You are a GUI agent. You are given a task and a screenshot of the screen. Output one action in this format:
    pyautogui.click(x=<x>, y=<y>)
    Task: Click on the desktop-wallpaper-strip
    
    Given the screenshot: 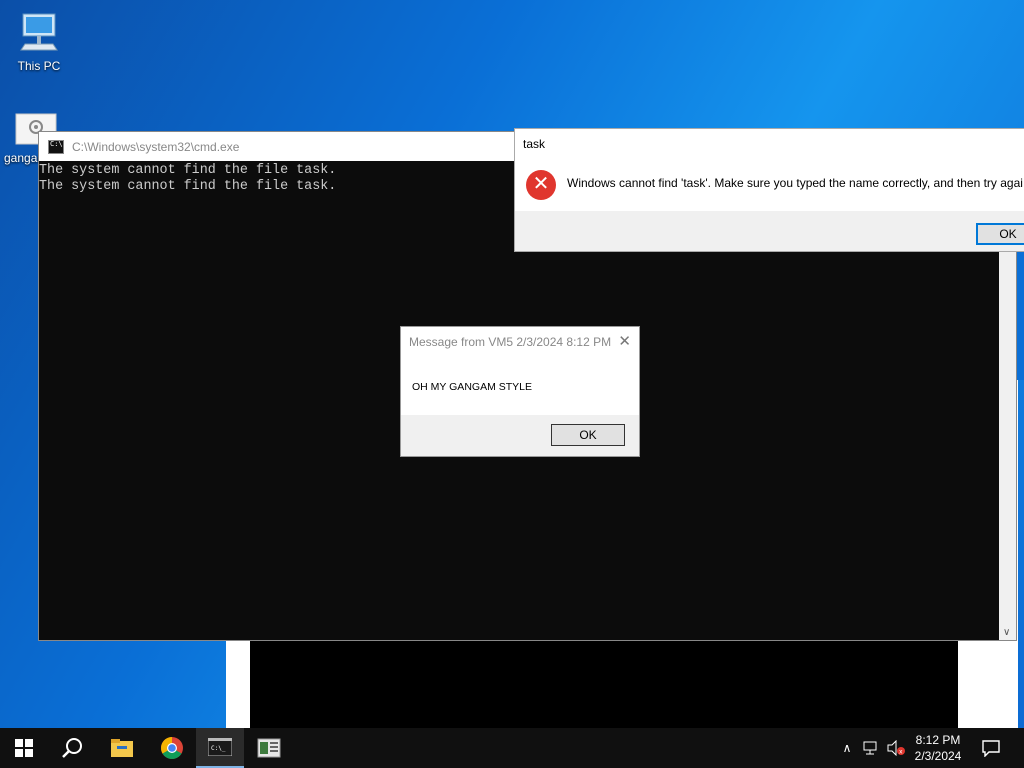 What is the action you would take?
    pyautogui.click(x=1020, y=315)
    